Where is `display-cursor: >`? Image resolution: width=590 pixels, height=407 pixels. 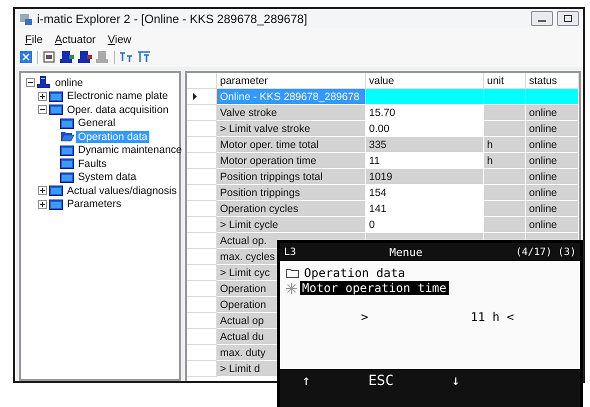
display-cursor: > is located at coordinates (364, 317).